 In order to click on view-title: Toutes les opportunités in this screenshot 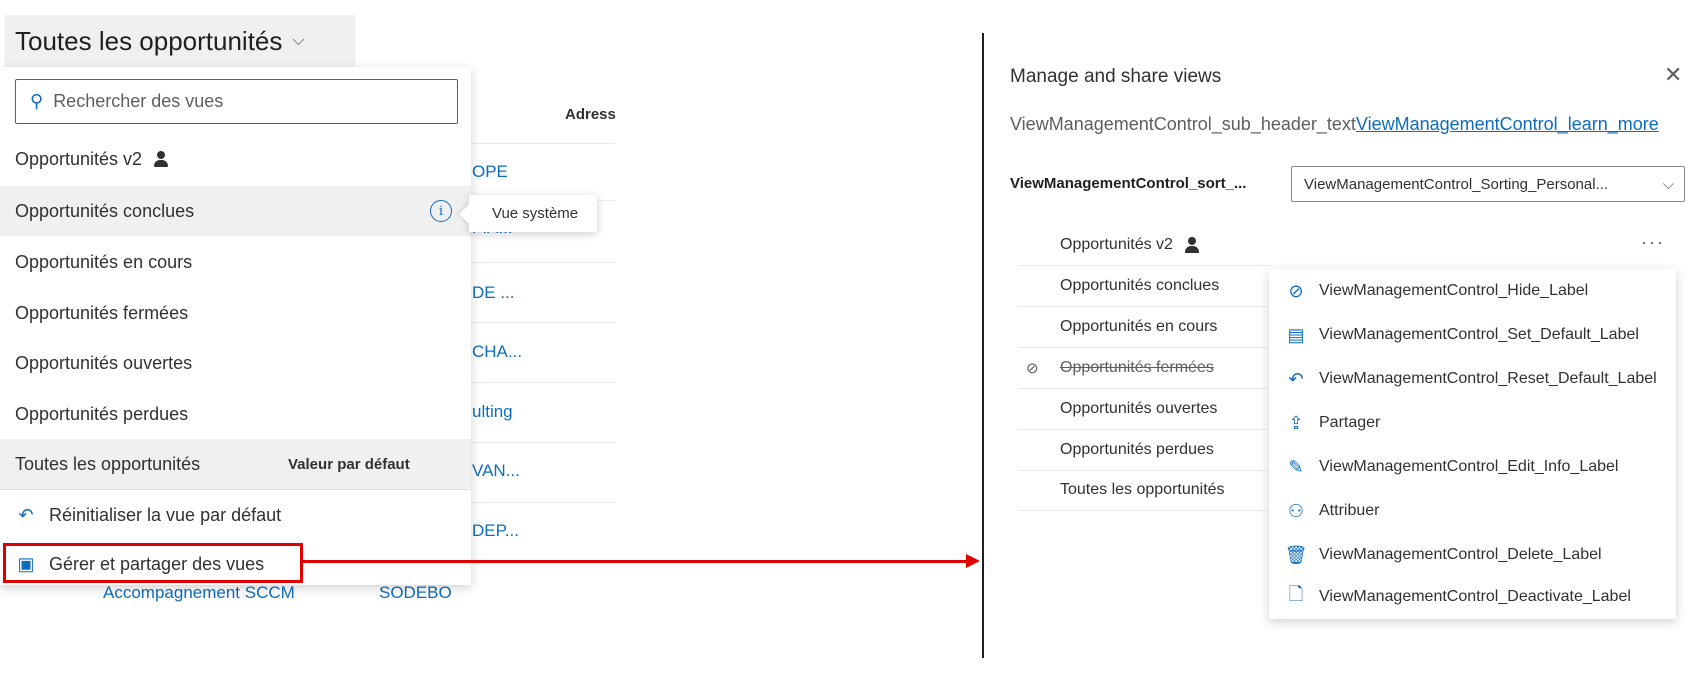, I will do `click(149, 40)`.